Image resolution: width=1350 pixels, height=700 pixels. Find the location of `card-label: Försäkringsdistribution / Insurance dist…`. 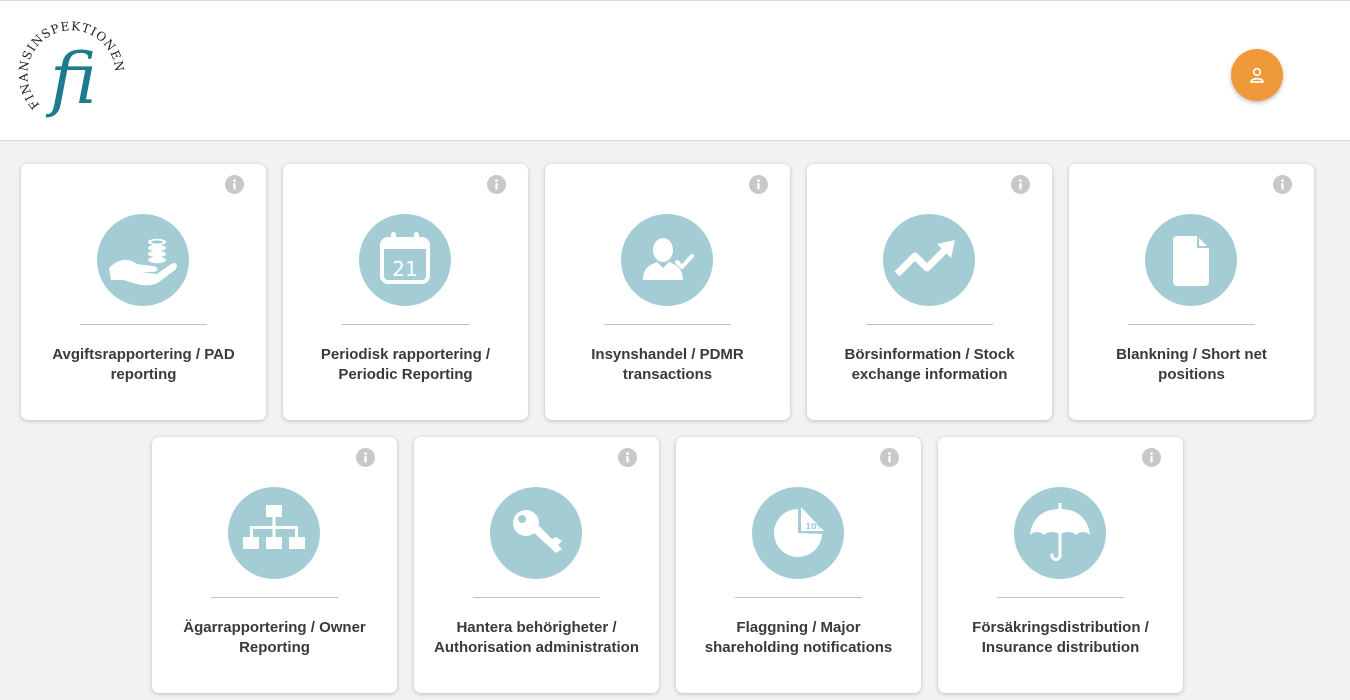

card-label: Försäkringsdistribution / Insurance dist… is located at coordinates (1060, 637).